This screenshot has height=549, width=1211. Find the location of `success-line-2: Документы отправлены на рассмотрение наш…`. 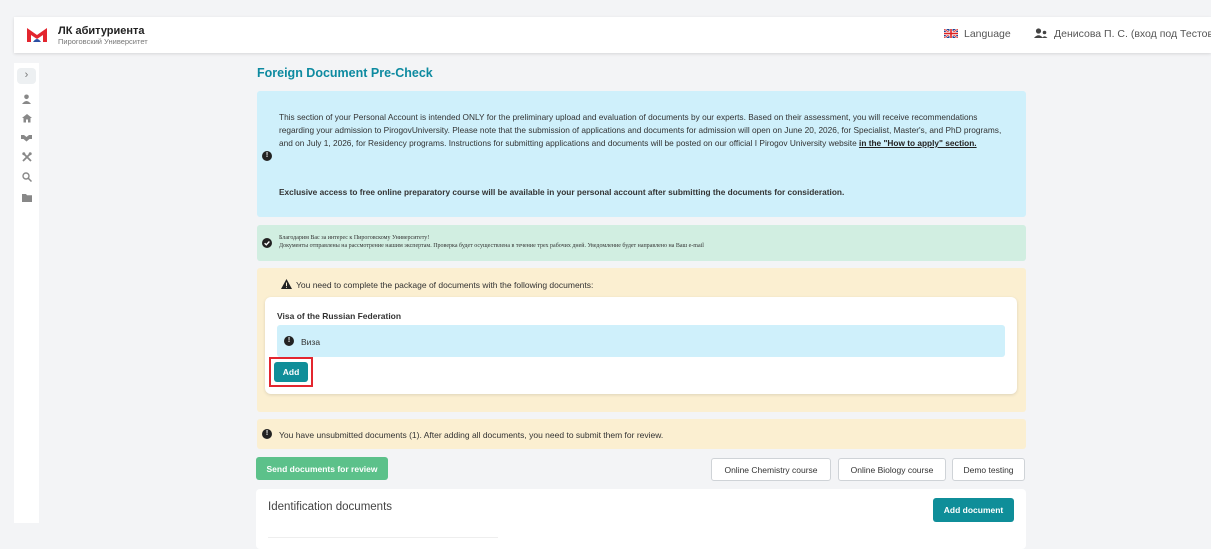

success-line-2: Документы отправлены на рассмотрение наш… is located at coordinates (491, 246).